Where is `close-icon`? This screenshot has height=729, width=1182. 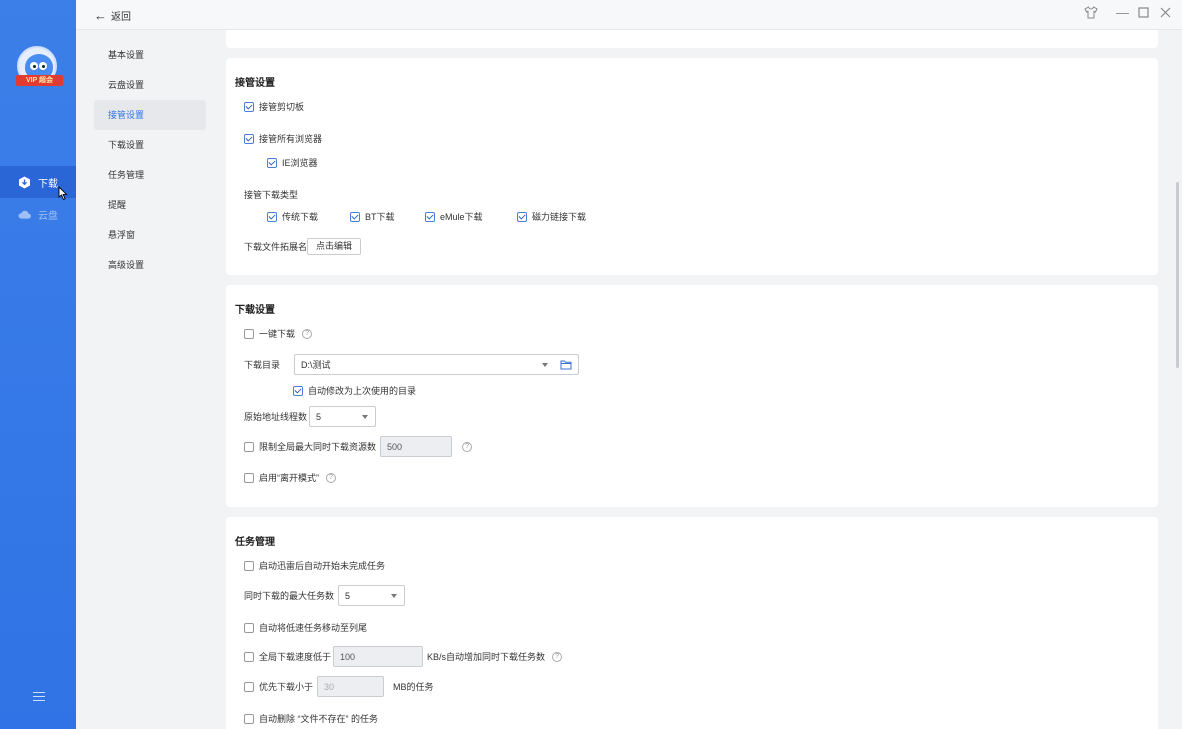
close-icon is located at coordinates (1165, 14).